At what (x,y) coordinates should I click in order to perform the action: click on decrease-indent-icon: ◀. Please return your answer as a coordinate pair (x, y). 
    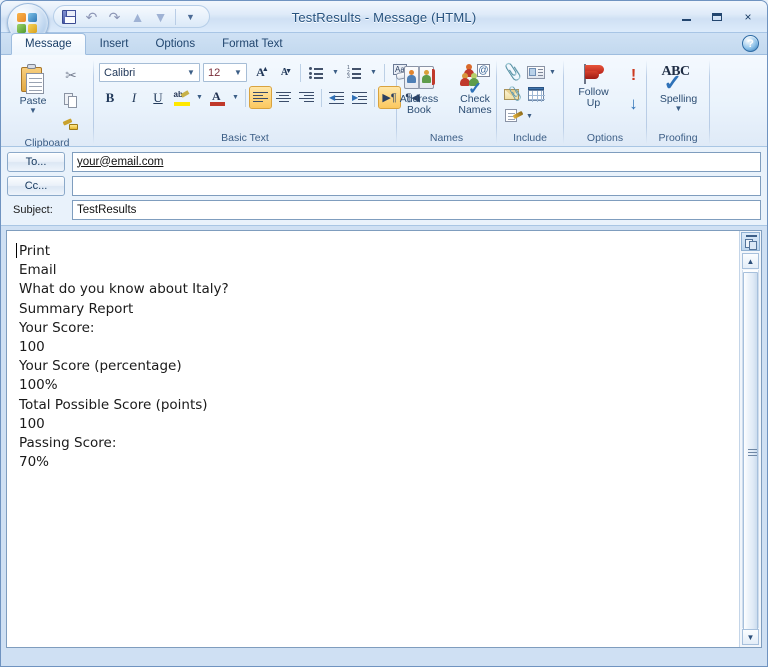
    Looking at the image, I should click on (336, 98).